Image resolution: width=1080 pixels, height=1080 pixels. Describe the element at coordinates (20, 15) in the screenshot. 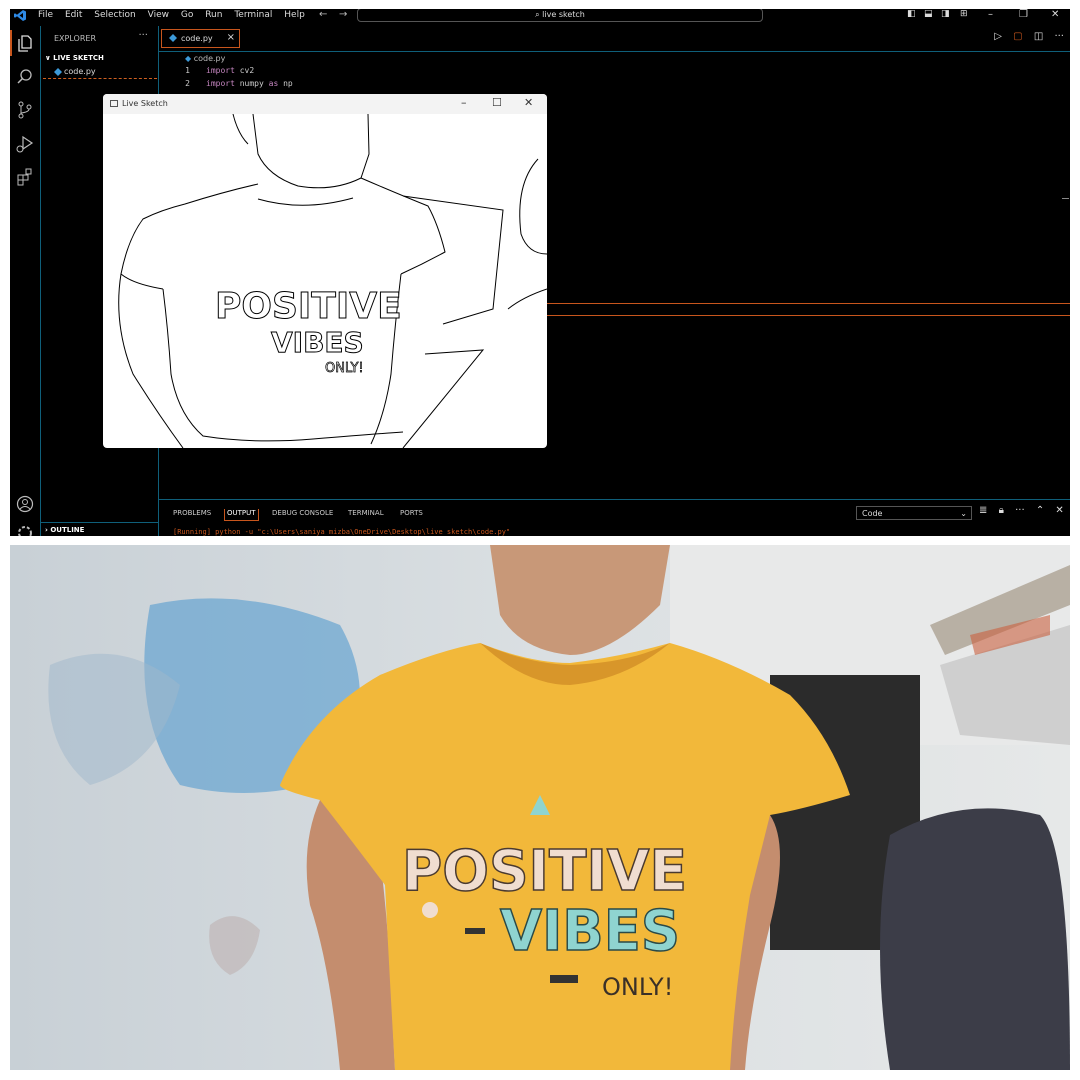

I see `vscode-logo-icon` at that location.